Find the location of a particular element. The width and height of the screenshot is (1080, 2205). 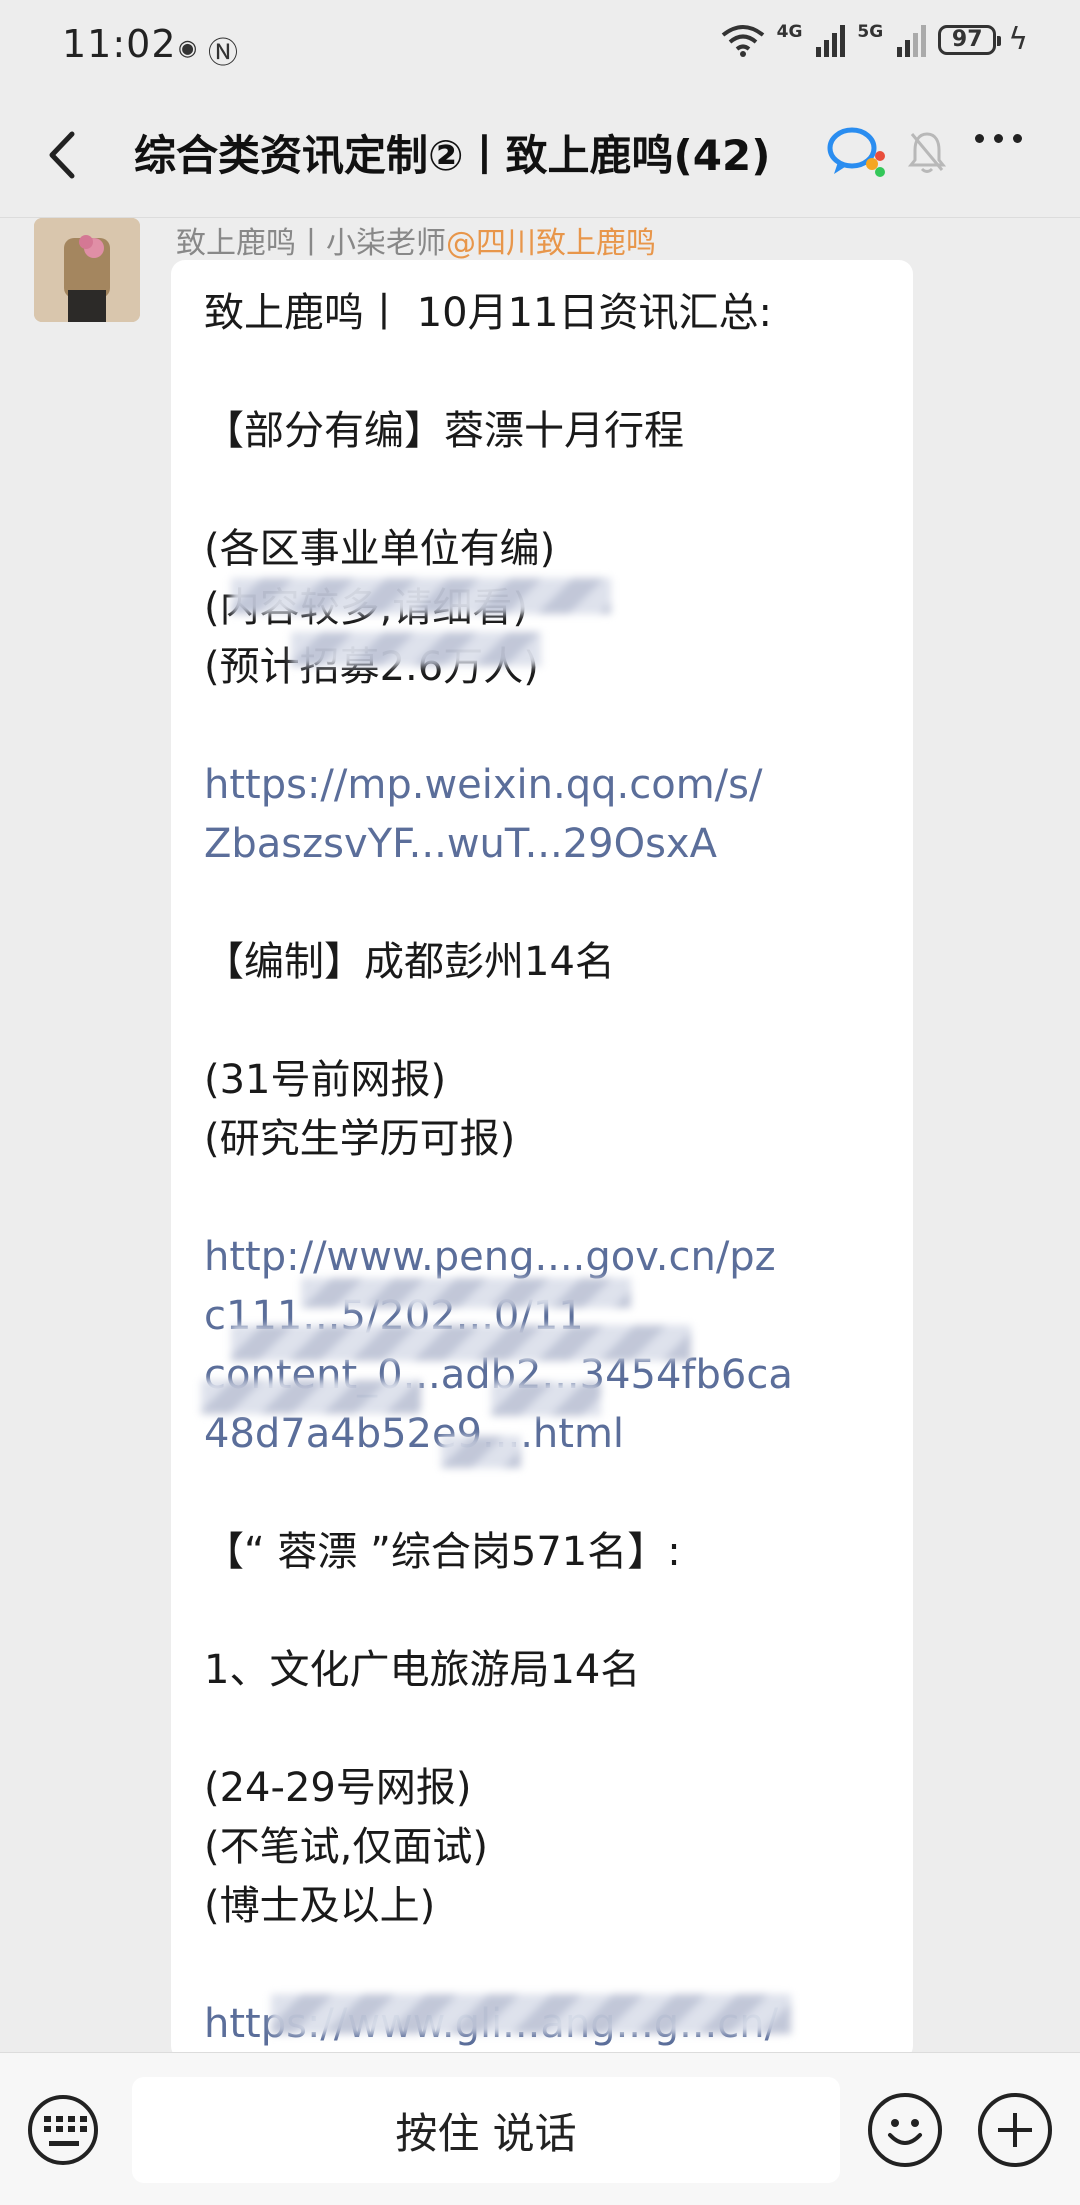

back-icon is located at coordinates (63, 155).